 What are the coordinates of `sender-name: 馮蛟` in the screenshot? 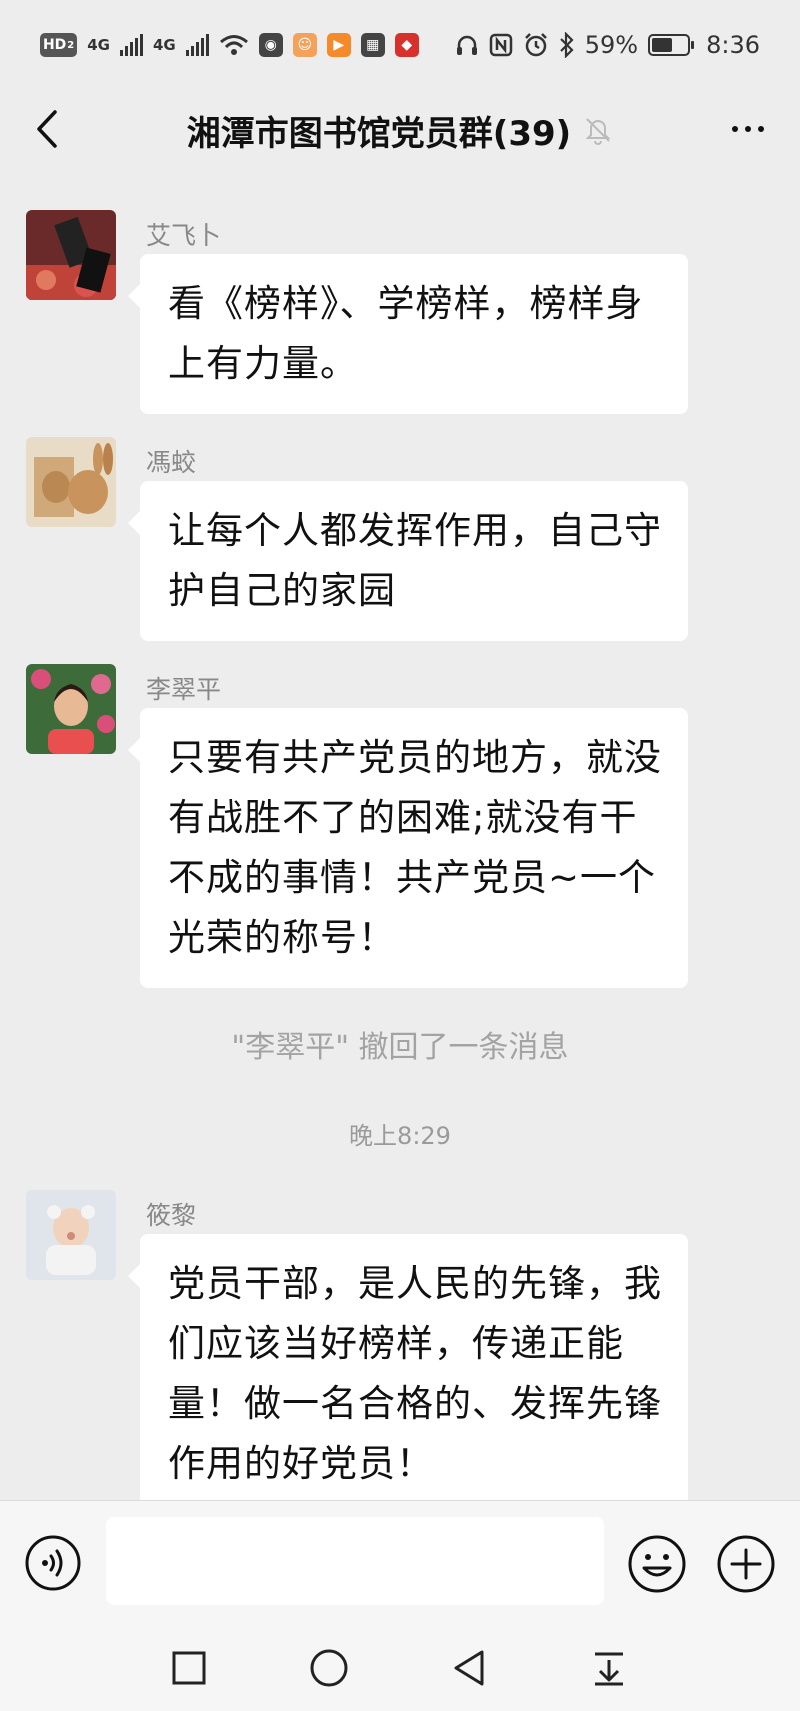 It's located at (171, 462).